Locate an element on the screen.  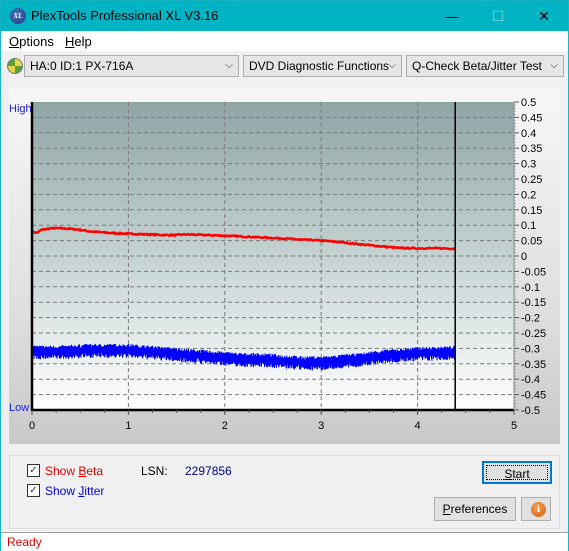
show-jitter-checkbox: ✓ is located at coordinates (33, 490).